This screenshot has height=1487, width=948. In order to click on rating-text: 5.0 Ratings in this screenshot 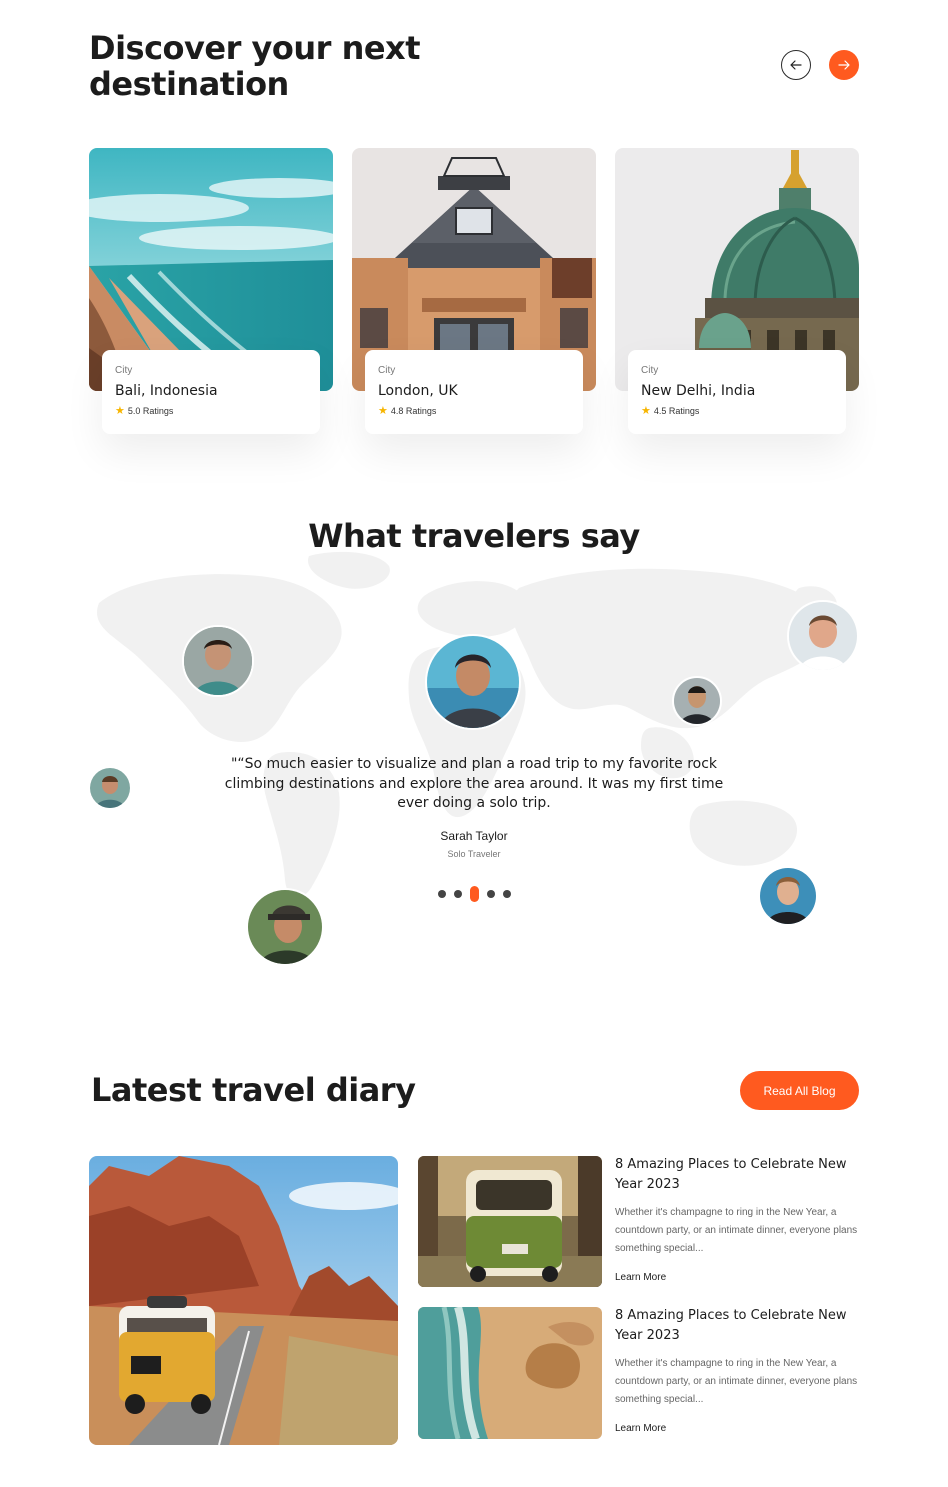, I will do `click(150, 411)`.